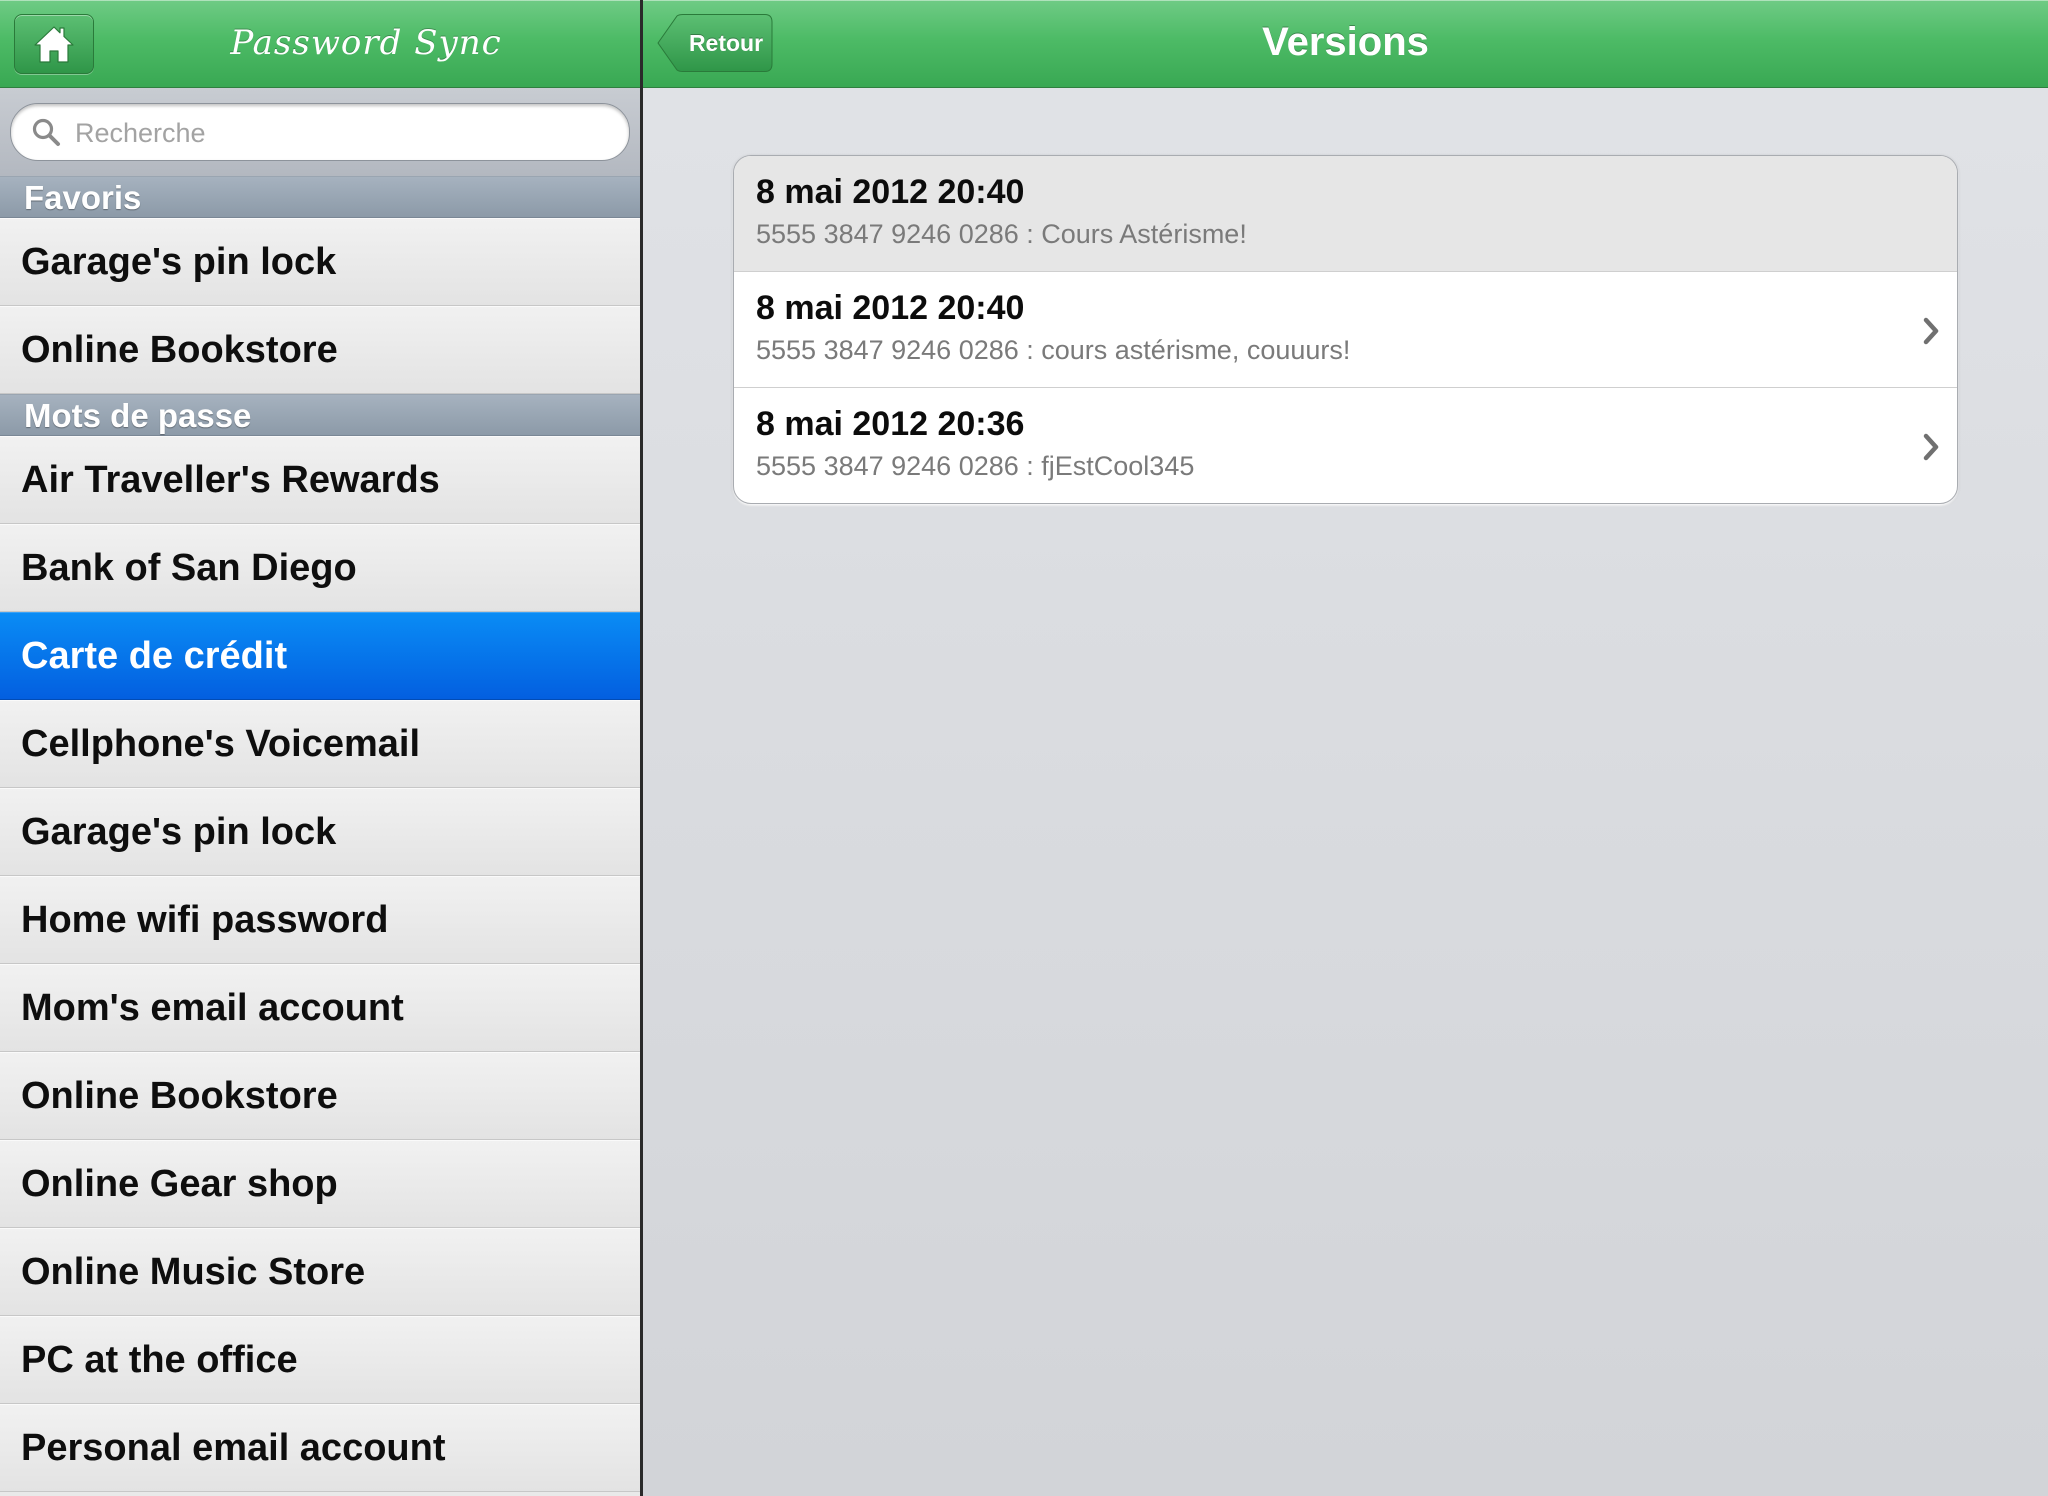 Image resolution: width=2048 pixels, height=1496 pixels. Describe the element at coordinates (320, 1184) in the screenshot. I see `list-item: Online Gear shop` at that location.